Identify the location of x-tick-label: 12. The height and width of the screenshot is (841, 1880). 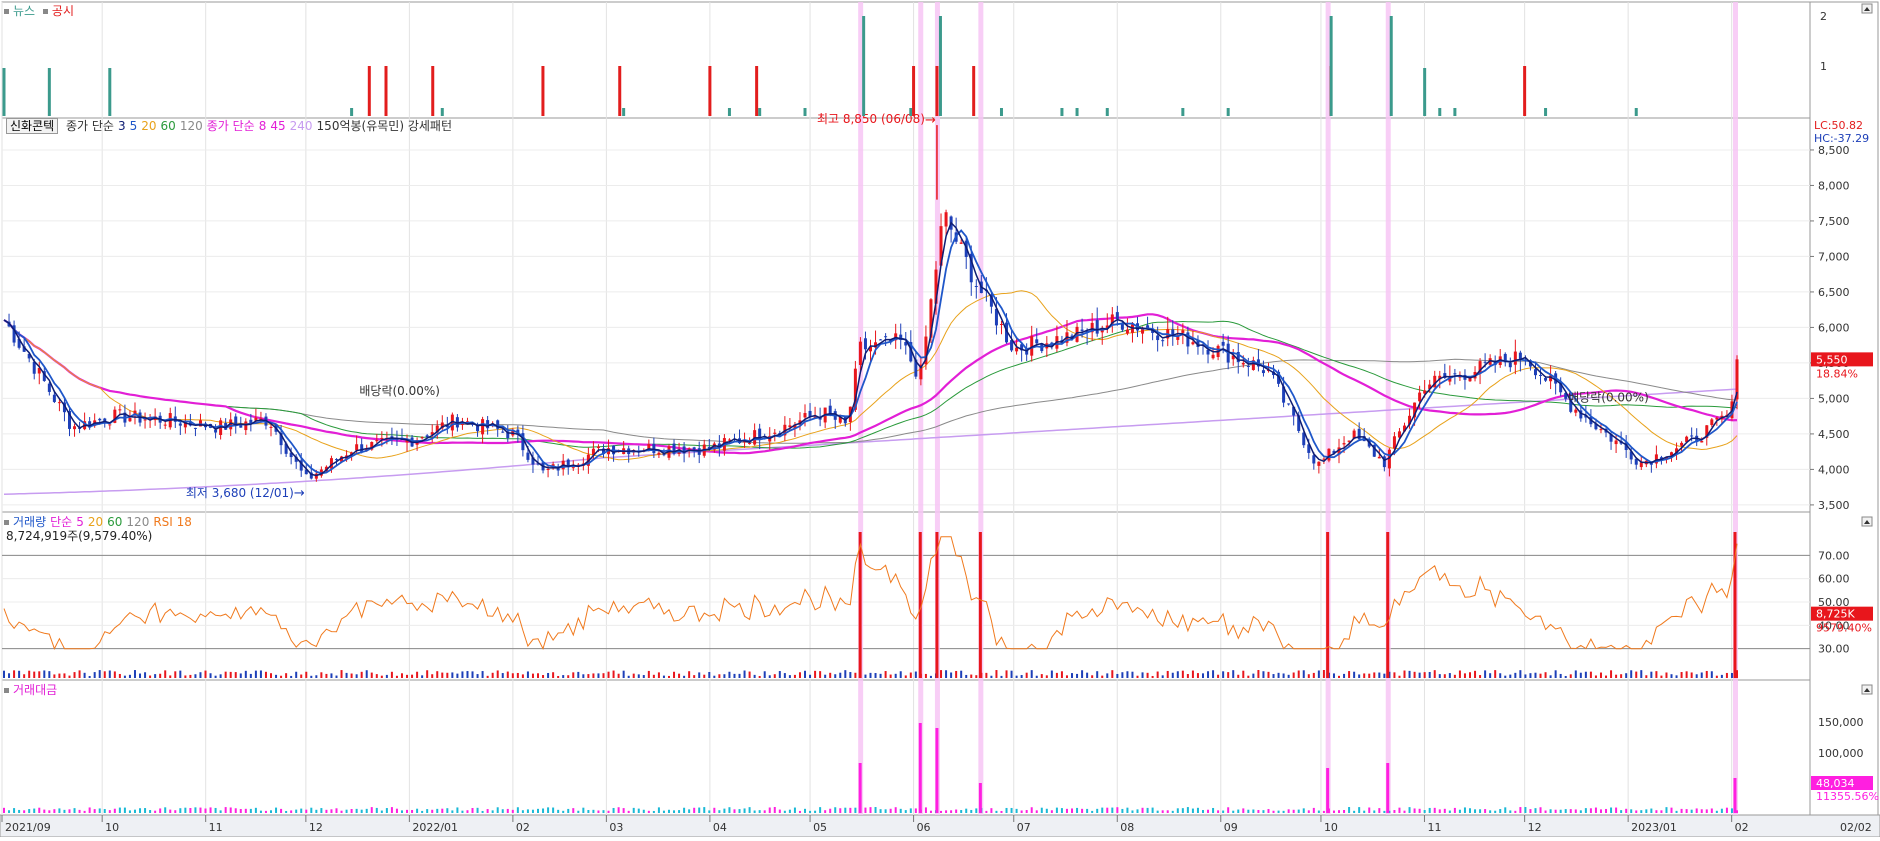
(1535, 827).